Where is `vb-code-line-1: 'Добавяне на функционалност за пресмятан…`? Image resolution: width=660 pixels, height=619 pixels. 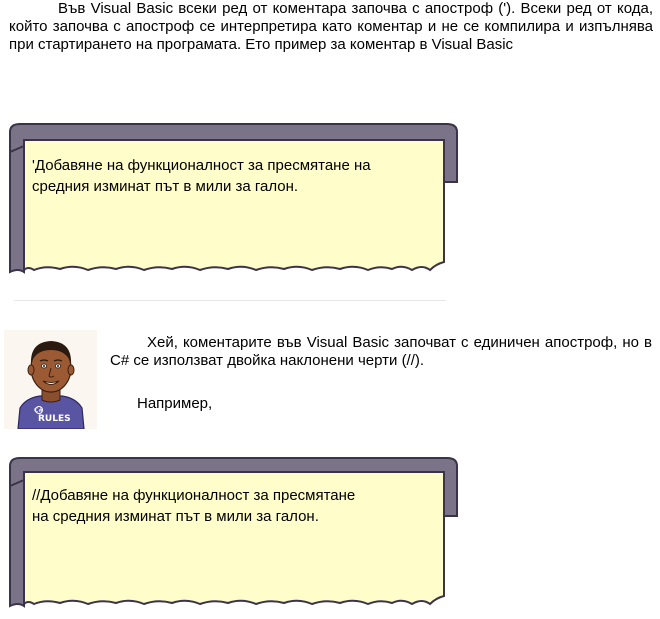 vb-code-line-1: 'Добавяне на функционалност за пресмятан… is located at coordinates (201, 165).